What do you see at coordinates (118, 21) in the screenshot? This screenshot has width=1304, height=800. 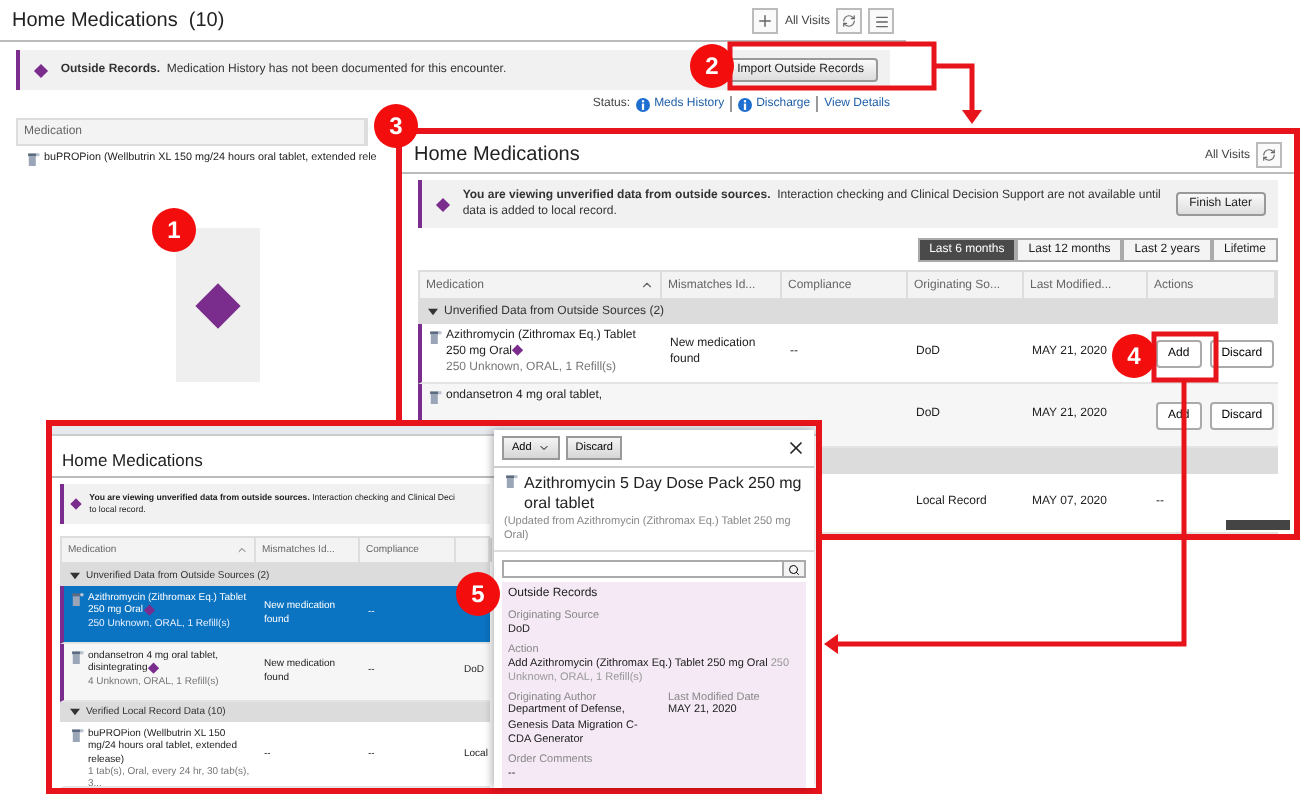 I see `panel-title: Home Medications (10)` at bounding box center [118, 21].